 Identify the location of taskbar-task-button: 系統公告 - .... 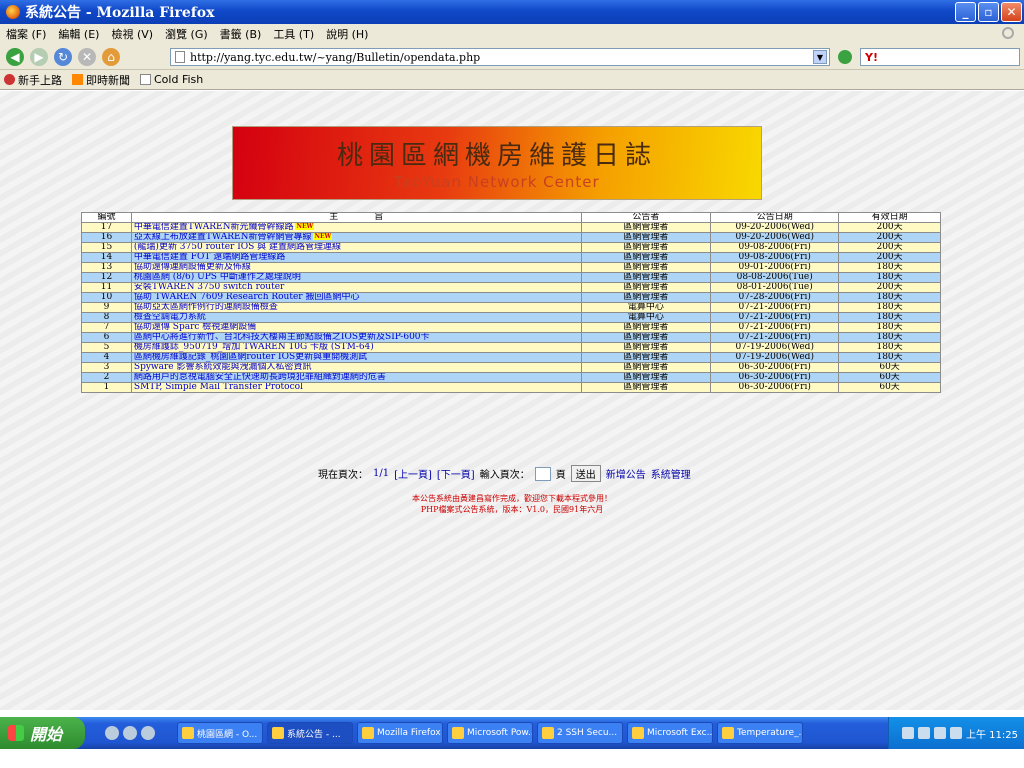
(310, 733).